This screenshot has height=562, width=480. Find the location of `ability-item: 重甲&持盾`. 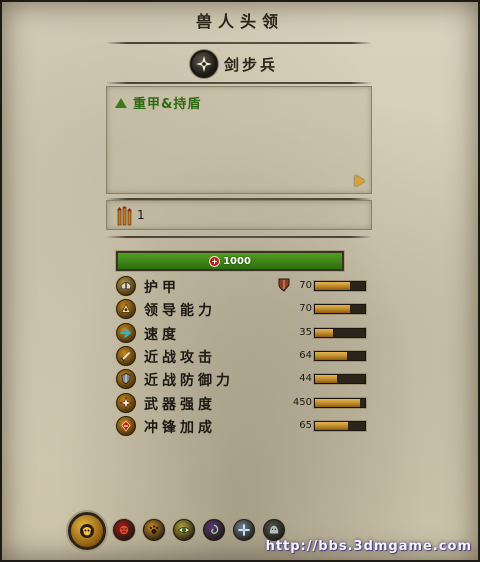

ability-item: 重甲&持盾 is located at coordinates (158, 102).